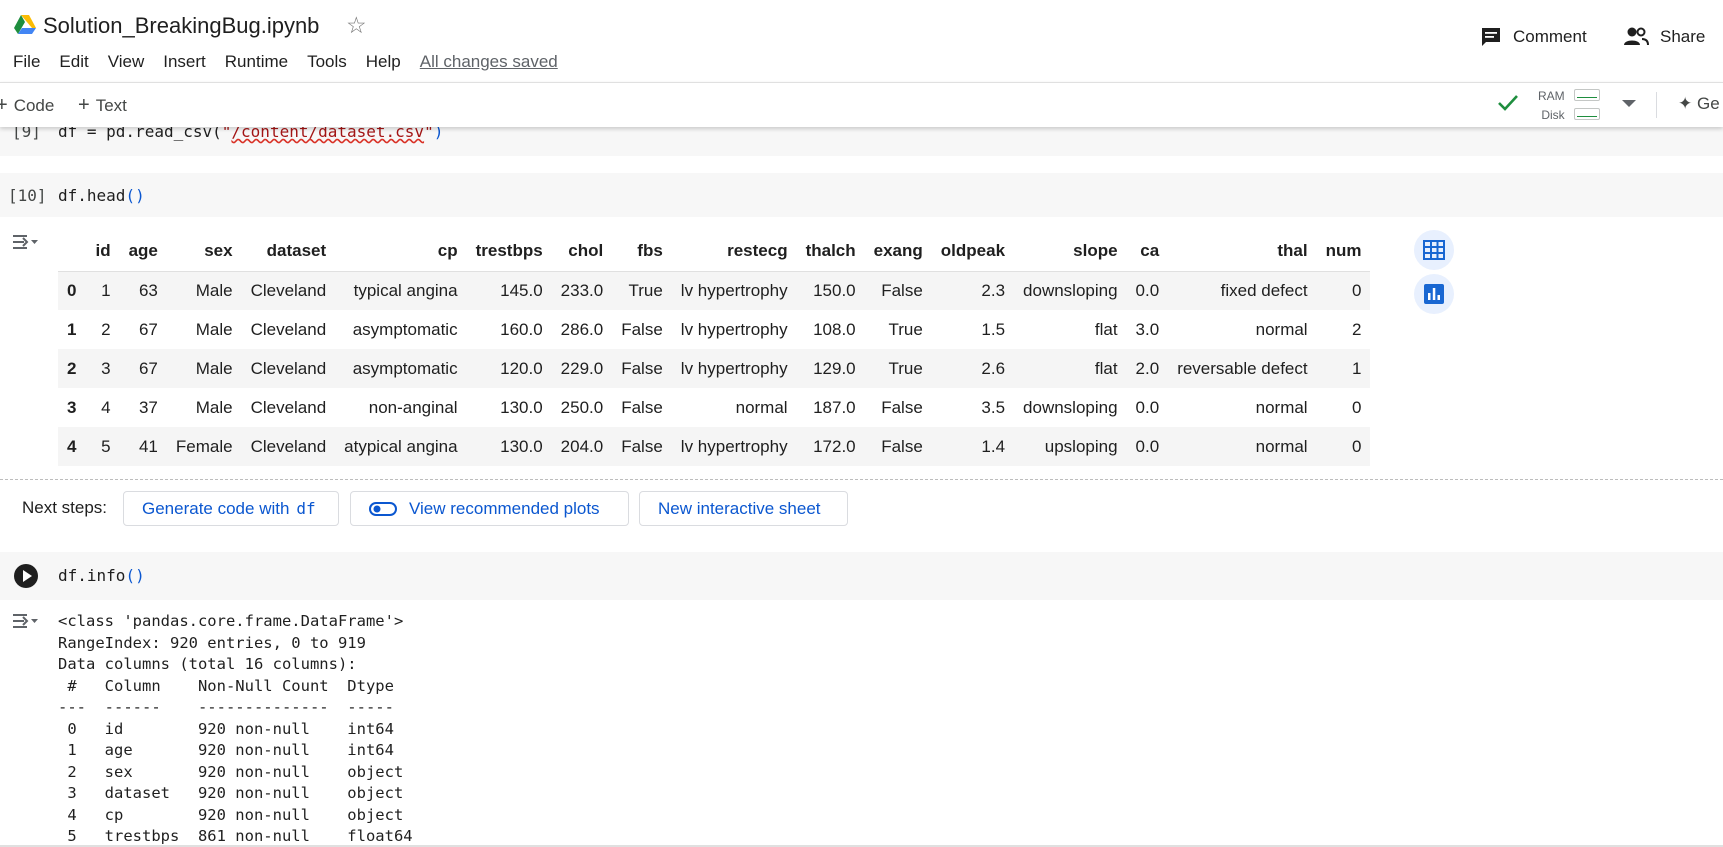  What do you see at coordinates (235, 814) in the screenshot?
I see `output-line: 4 cp 920 non-null object` at bounding box center [235, 814].